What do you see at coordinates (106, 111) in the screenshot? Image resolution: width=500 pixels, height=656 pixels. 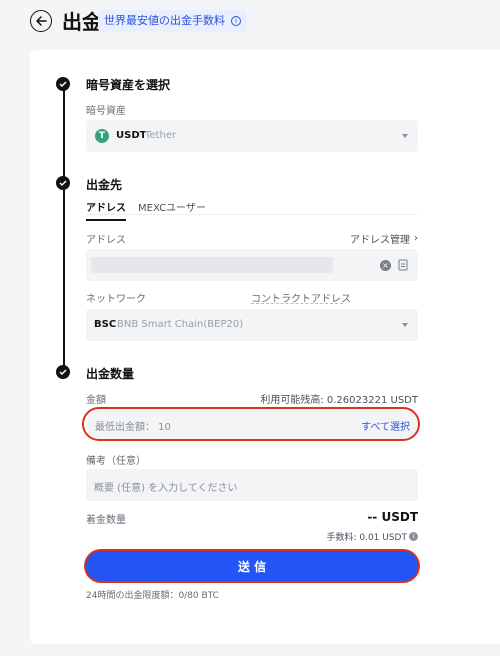 I see `asset-label: 暗号資産` at bounding box center [106, 111].